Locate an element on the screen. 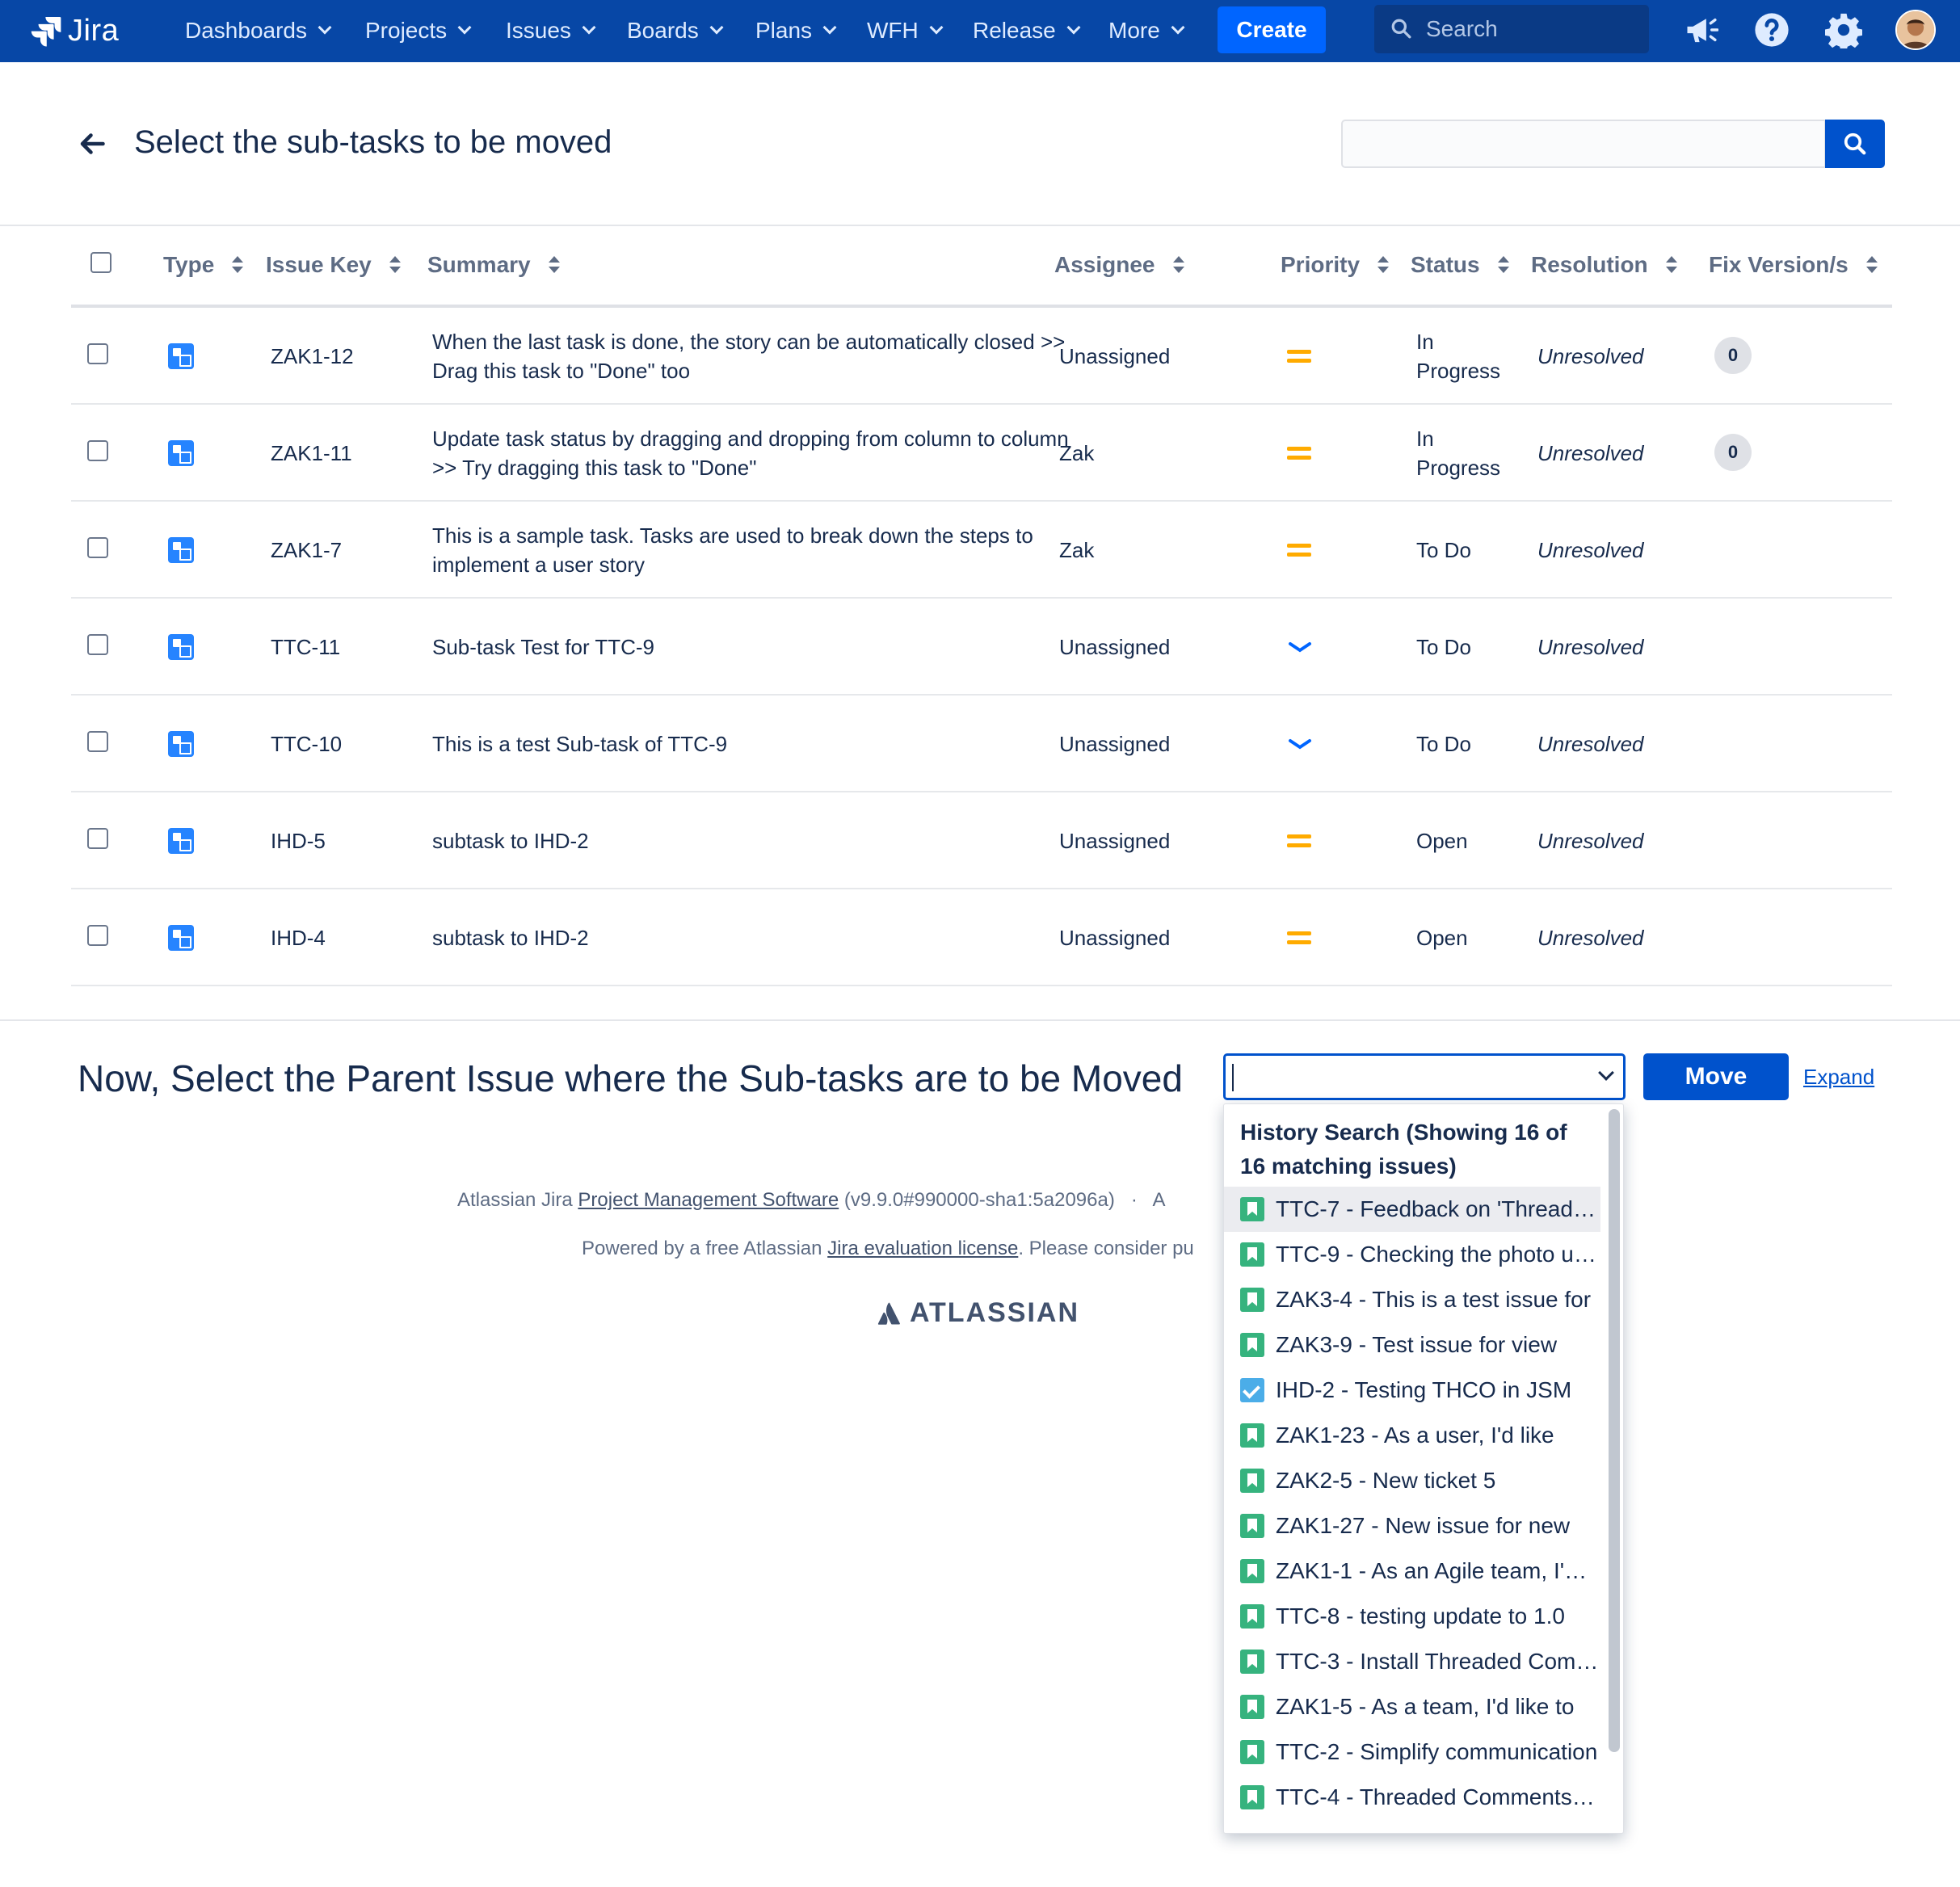 The image size is (1960, 1887). column-header-assignee: Assignee is located at coordinates (1119, 265).